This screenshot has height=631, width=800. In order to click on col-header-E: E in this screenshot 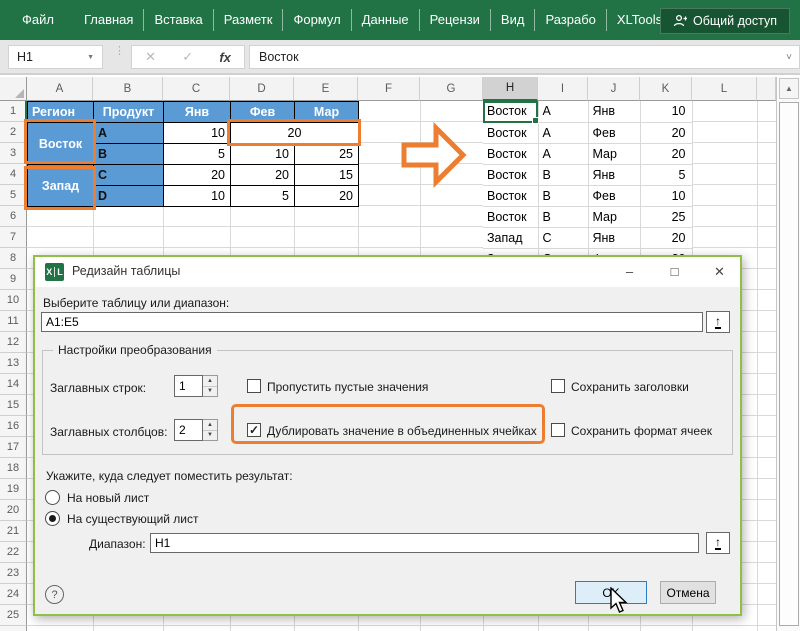, I will do `click(326, 89)`.